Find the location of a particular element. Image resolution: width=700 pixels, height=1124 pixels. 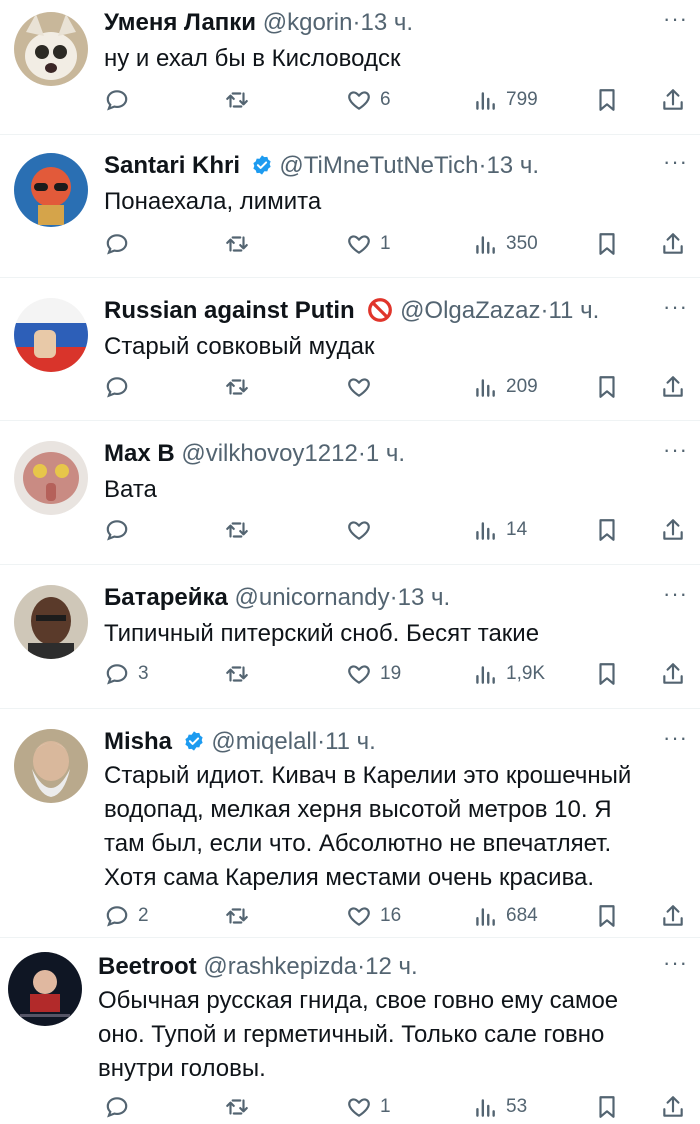

views-button: 350 is located at coordinates (505, 244).